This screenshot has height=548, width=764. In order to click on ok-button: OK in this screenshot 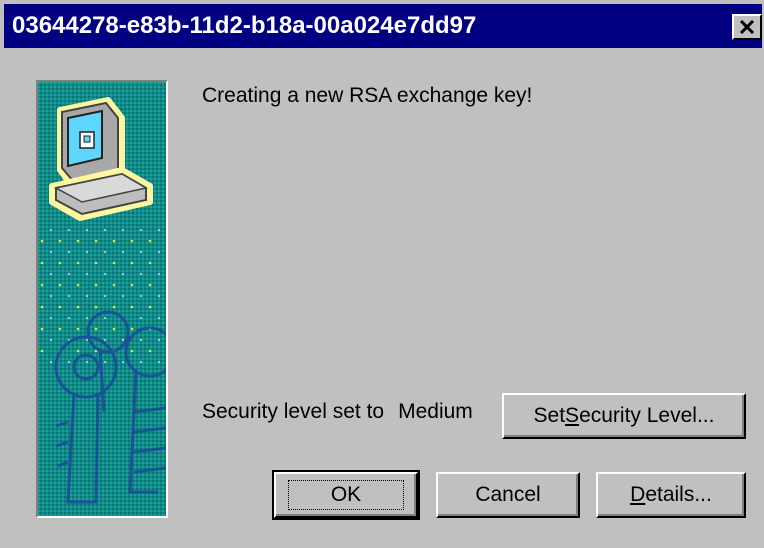, I will do `click(346, 495)`.